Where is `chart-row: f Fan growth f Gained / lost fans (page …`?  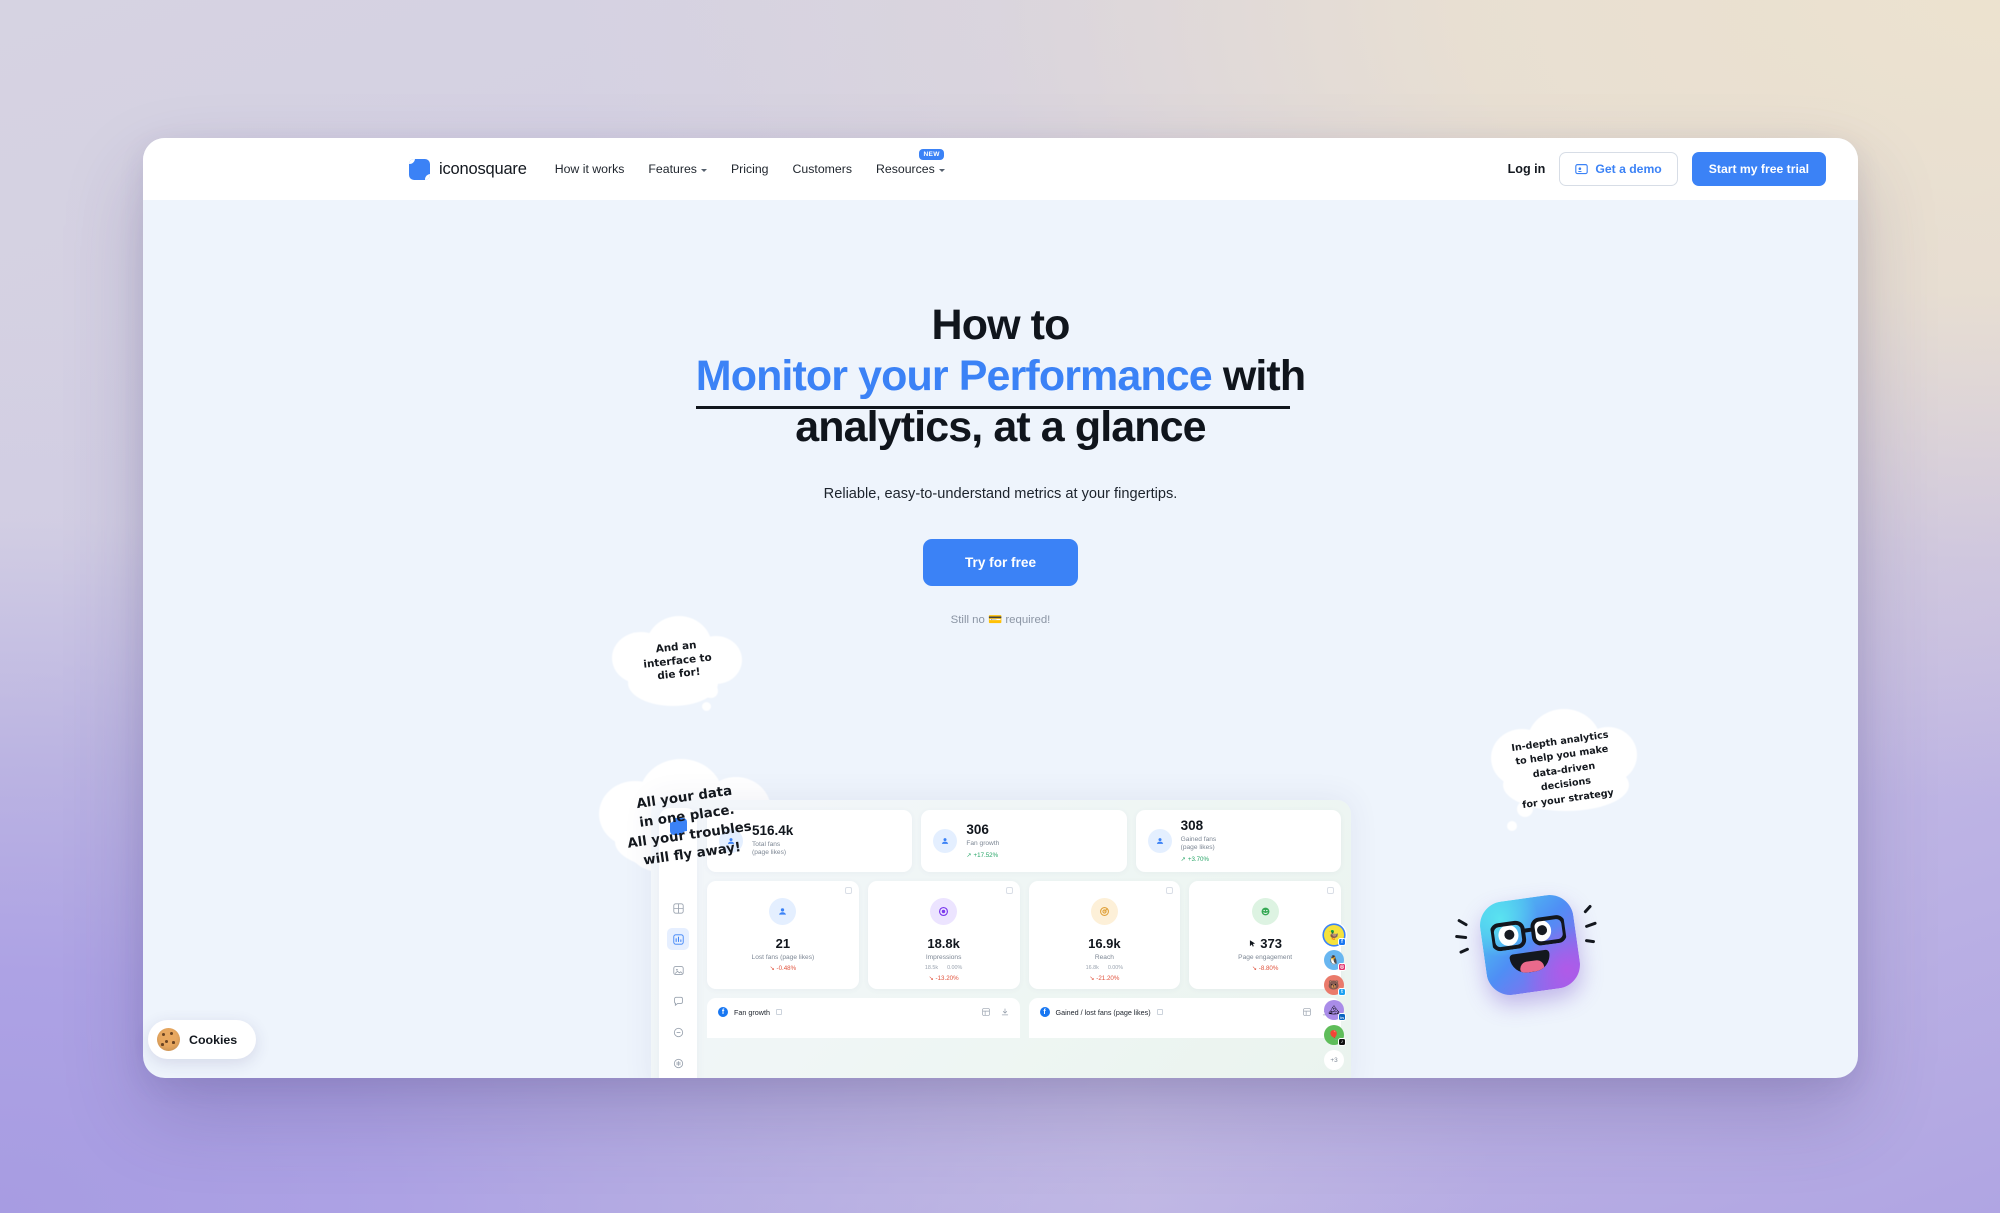
chart-row: f Fan growth f Gained / lost fans (page … is located at coordinates (1024, 1018).